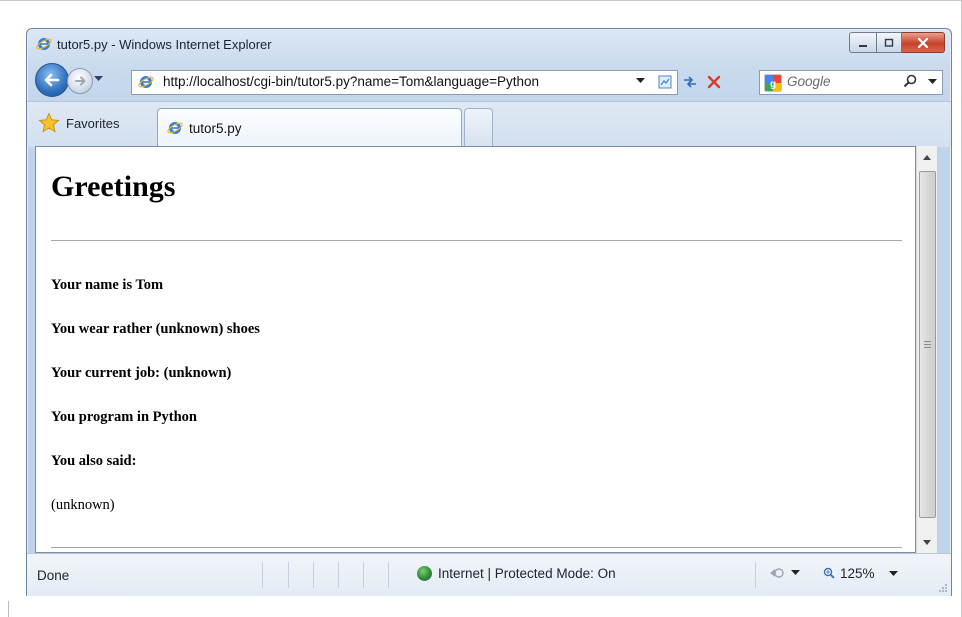  What do you see at coordinates (155, 329) in the screenshot?
I see `shoes-line: You wear rather (unknown) shoes` at bounding box center [155, 329].